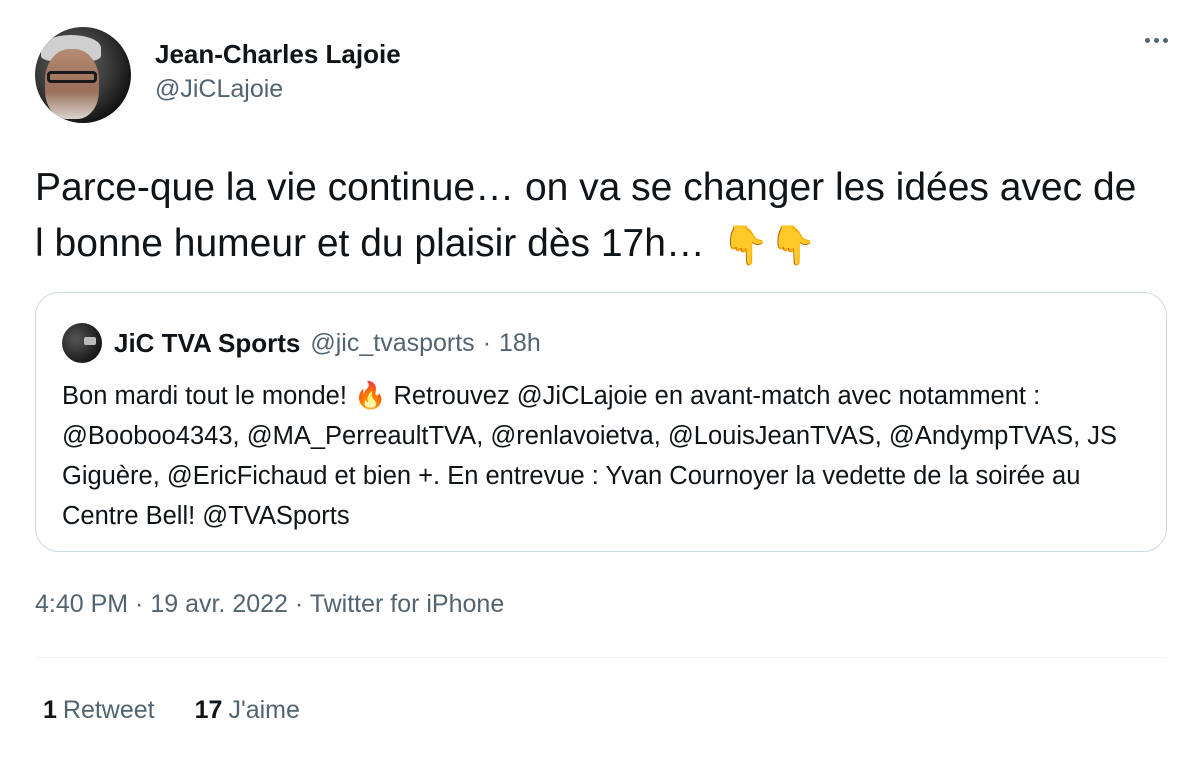 This screenshot has height=760, width=1190. What do you see at coordinates (278, 89) in the screenshot?
I see `author-handle: @JiCLajoie` at bounding box center [278, 89].